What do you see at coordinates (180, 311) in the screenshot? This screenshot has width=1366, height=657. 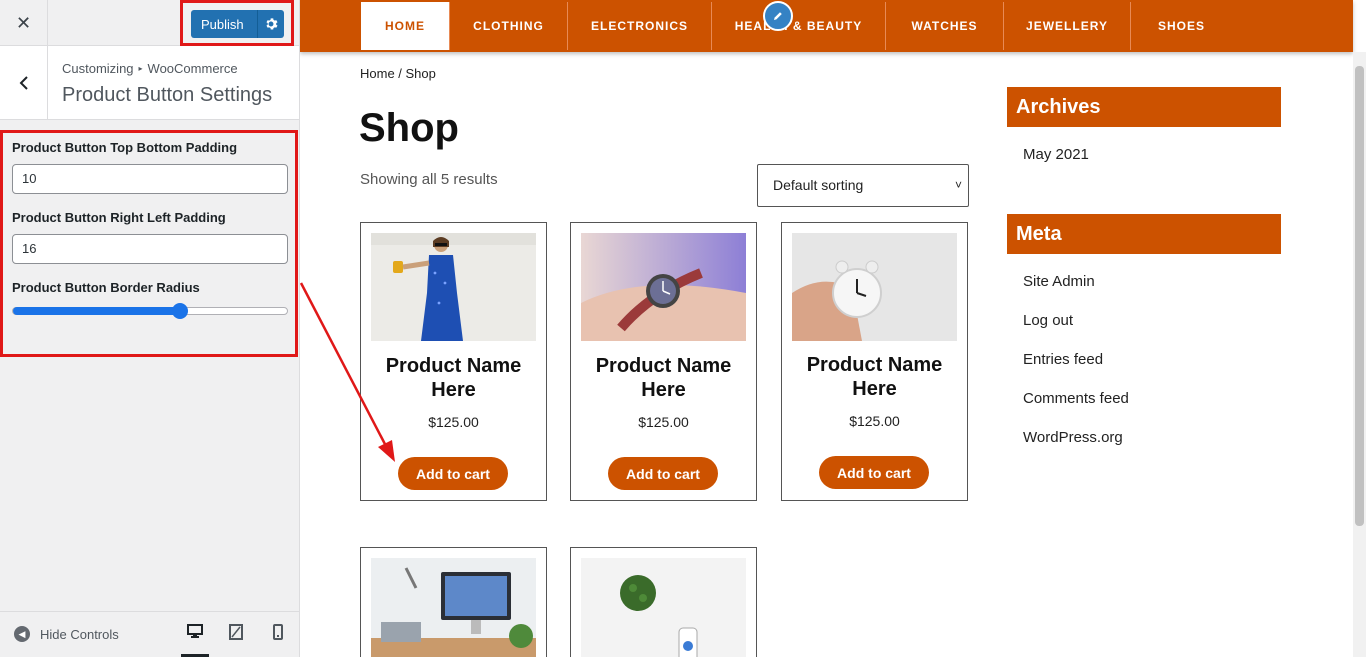 I see `border-radius-slider-handle` at bounding box center [180, 311].